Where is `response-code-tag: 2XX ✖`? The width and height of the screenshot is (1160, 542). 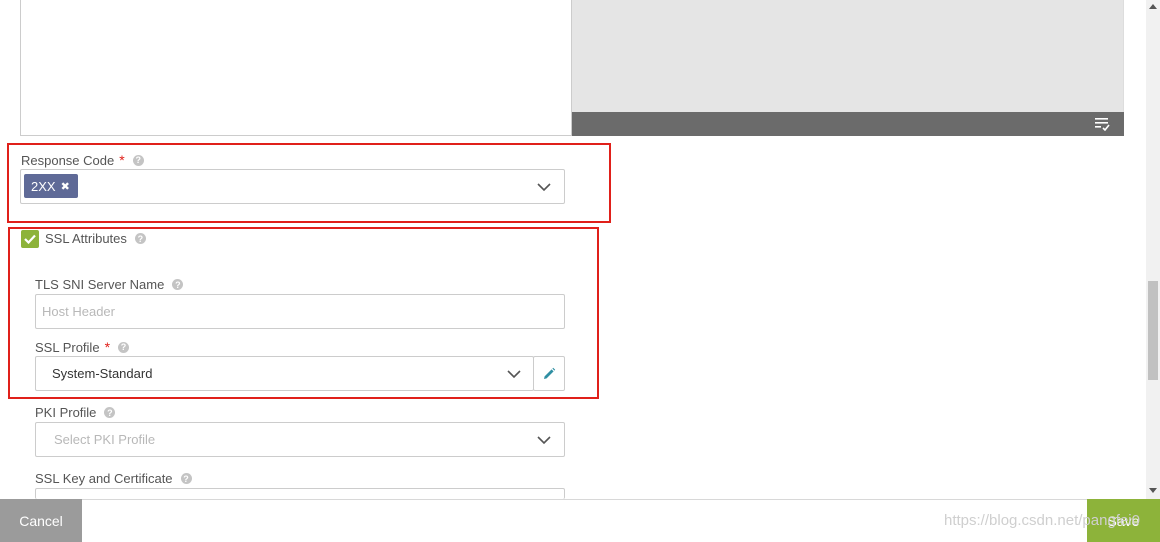 response-code-tag: 2XX ✖ is located at coordinates (51, 186).